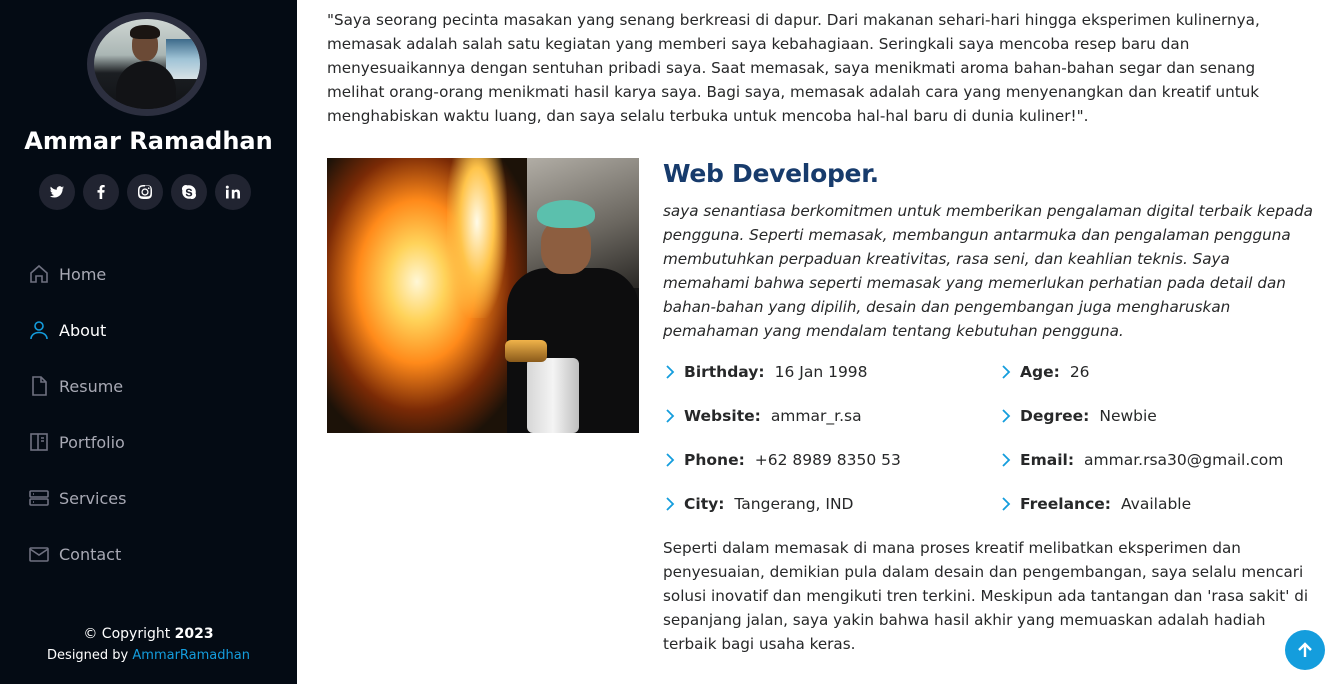 Image resolution: width=1339 pixels, height=684 pixels. Describe the element at coordinates (148, 634) in the screenshot. I see `copyright: © Copyright 2023` at that location.